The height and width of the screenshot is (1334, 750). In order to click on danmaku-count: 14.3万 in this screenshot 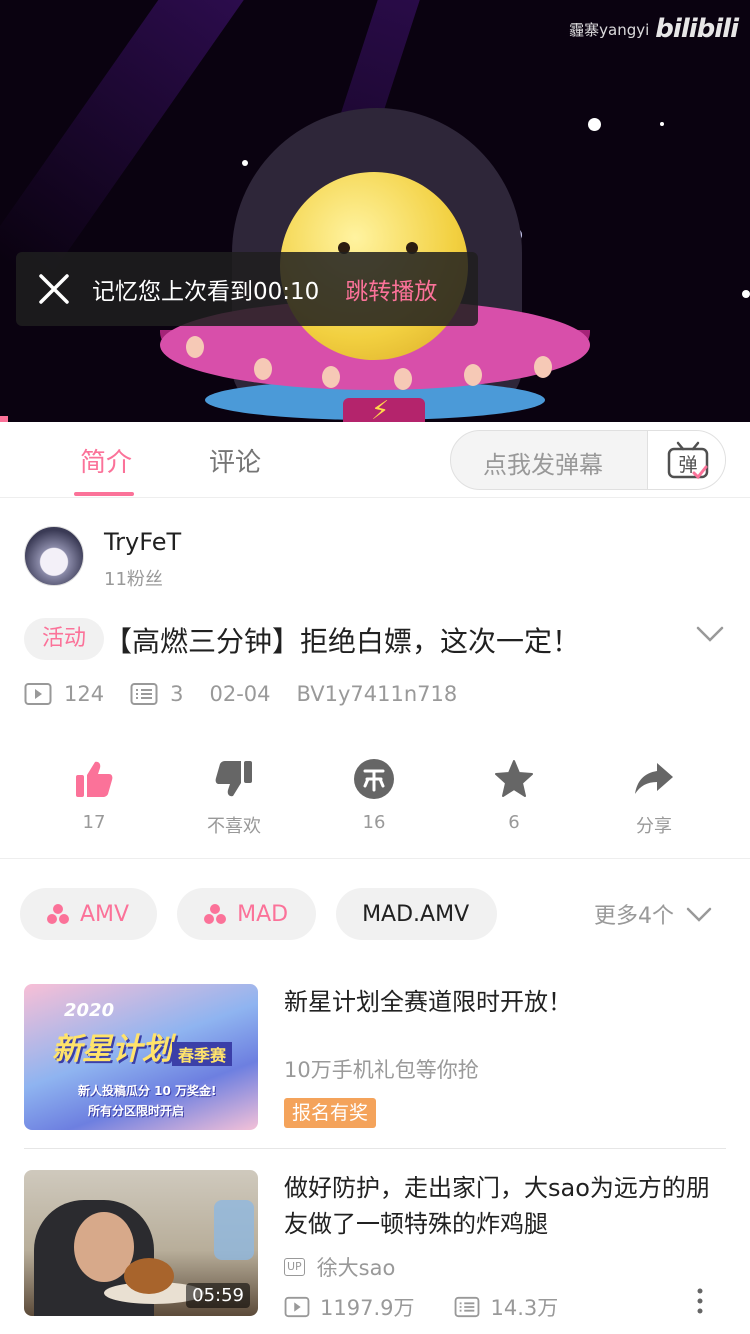, I will do `click(524, 1308)`.